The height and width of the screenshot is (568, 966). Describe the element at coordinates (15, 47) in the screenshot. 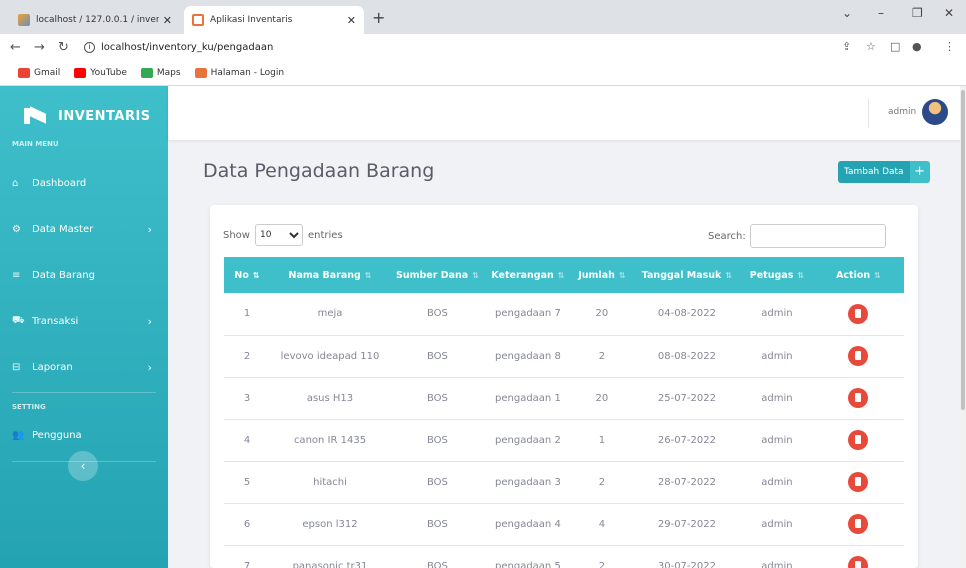

I see `back-icon: ←` at that location.